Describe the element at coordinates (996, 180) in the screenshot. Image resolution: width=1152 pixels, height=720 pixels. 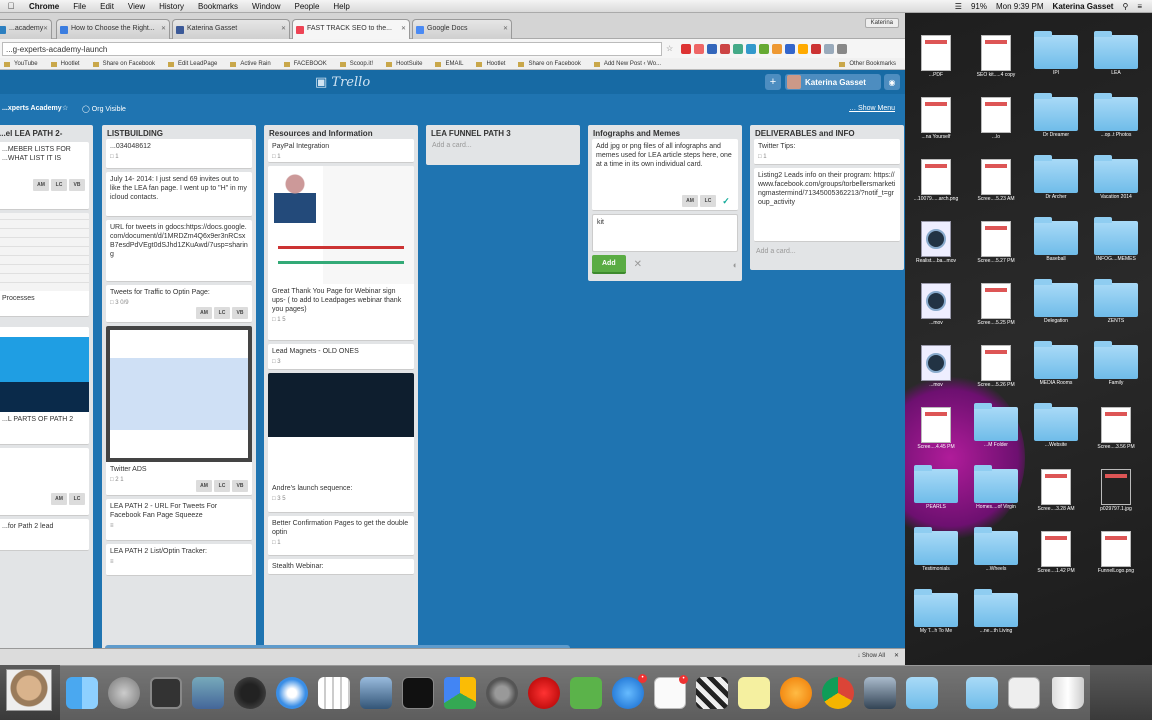
I see `desktop-file: Scree....5.23 AM` at that location.